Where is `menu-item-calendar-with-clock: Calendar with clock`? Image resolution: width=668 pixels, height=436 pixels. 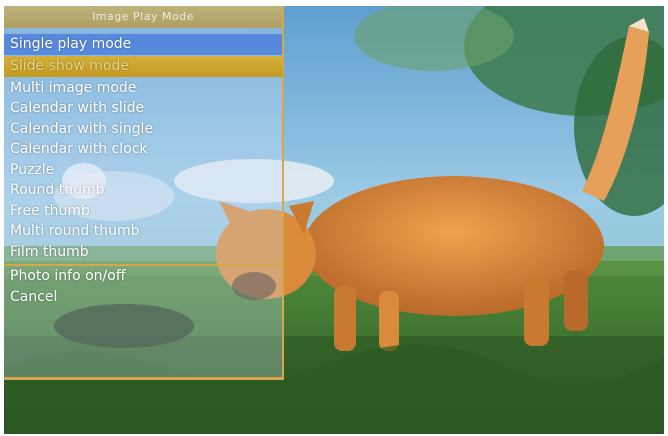
menu-item-calendar-with-clock: Calendar with clock is located at coordinates (143, 149).